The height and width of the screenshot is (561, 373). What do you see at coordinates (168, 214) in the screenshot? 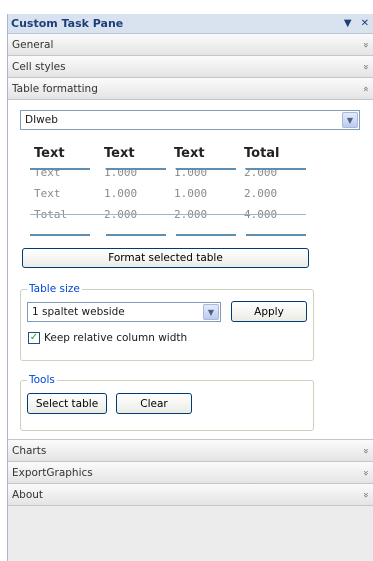
I see `preview-total-overline` at bounding box center [168, 214].